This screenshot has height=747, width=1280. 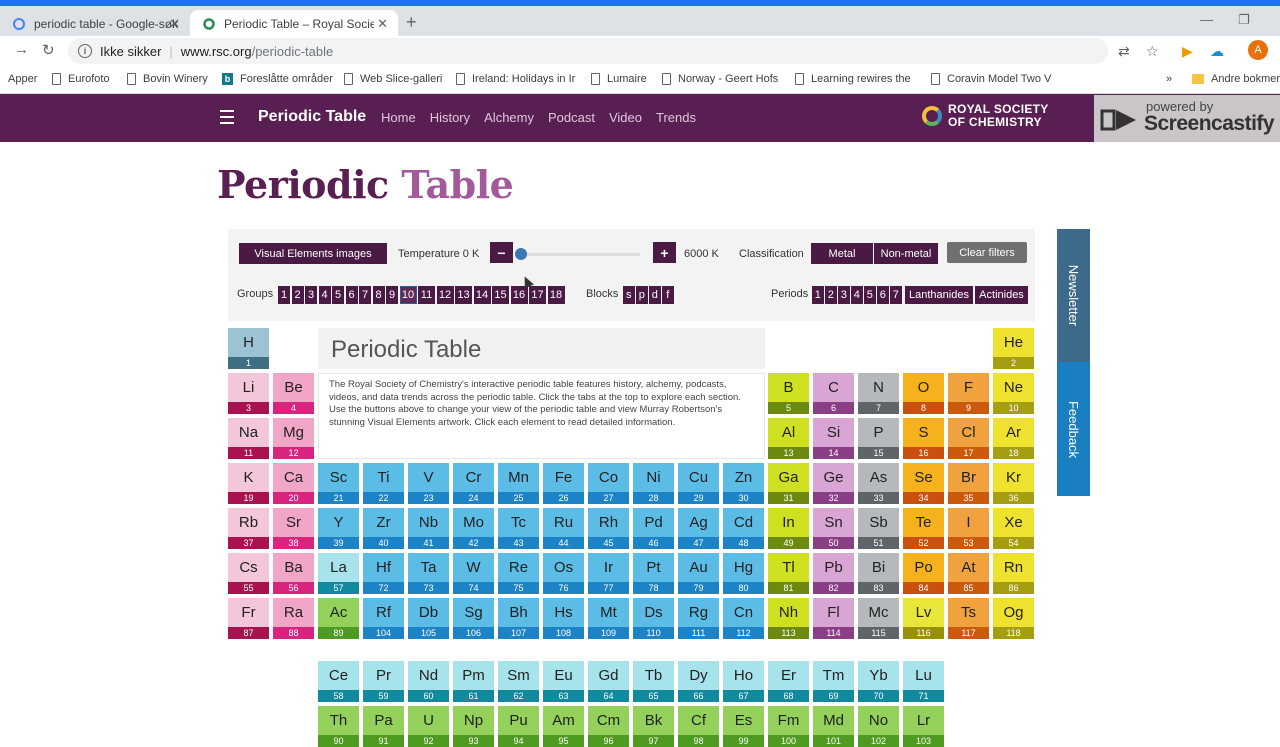 What do you see at coordinates (473, 618) in the screenshot?
I see `element-sg: Sg 106` at bounding box center [473, 618].